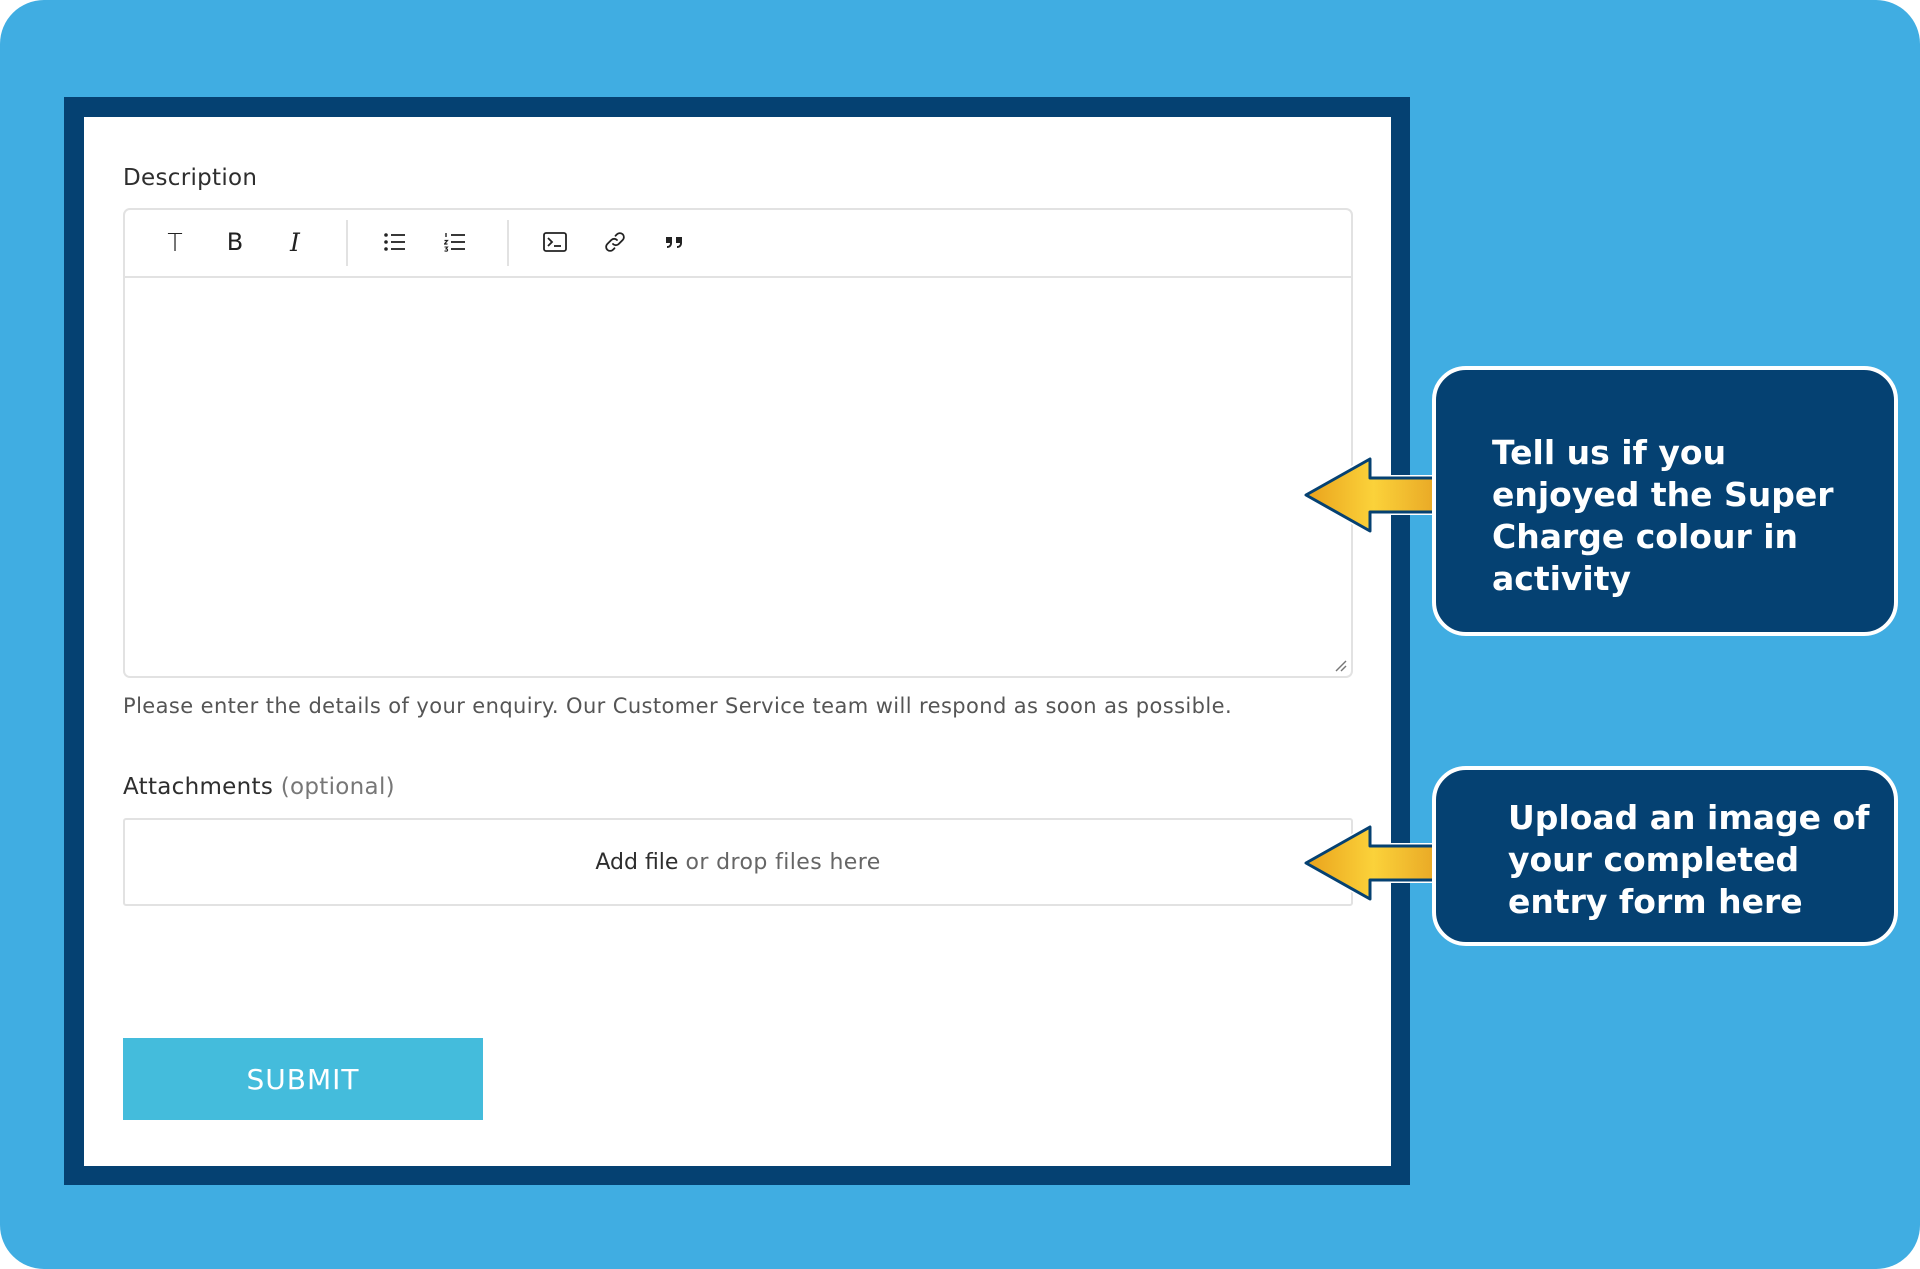 Image resolution: width=1920 pixels, height=1269 pixels. I want to click on quote-icon, so click(674, 242).